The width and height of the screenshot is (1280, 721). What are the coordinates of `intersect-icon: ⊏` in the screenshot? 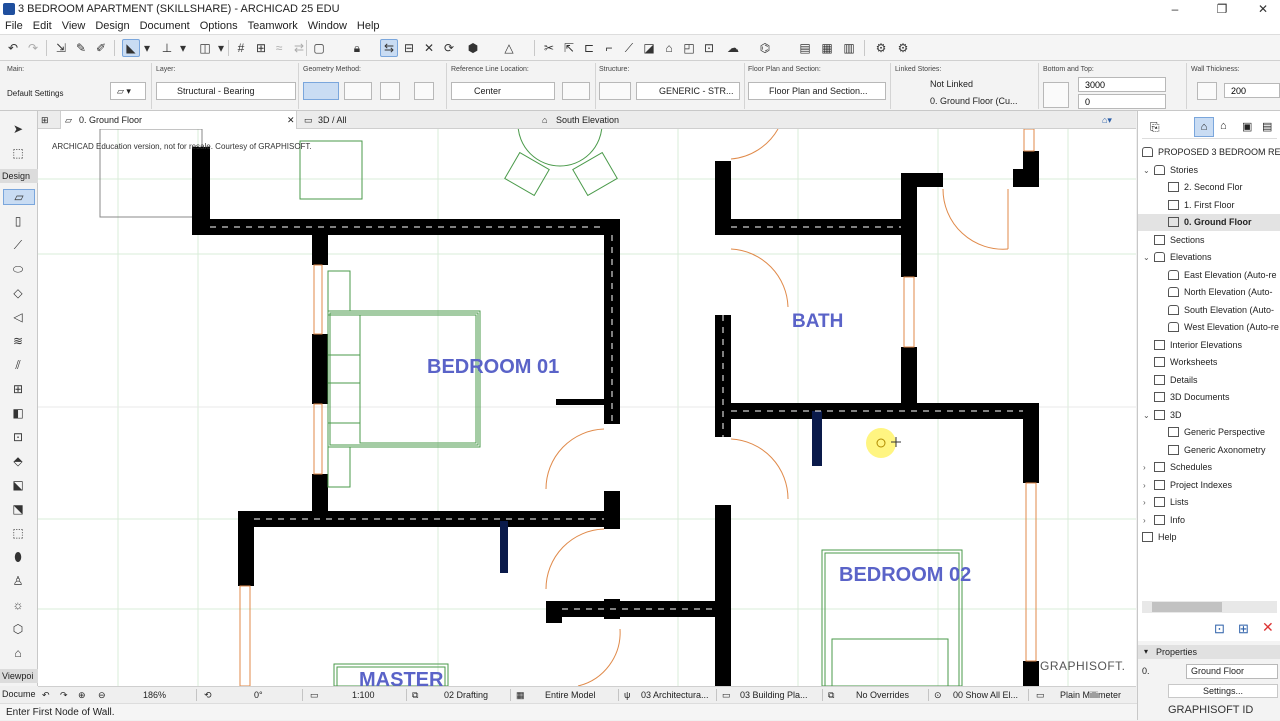 It's located at (589, 48).